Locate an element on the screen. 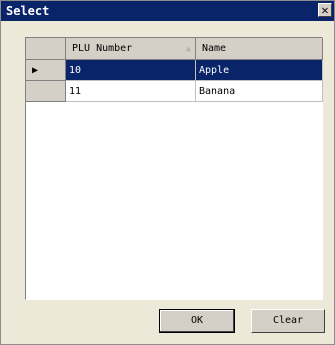 This screenshot has width=335, height=345. column-header-label: PLU Number is located at coordinates (102, 48).